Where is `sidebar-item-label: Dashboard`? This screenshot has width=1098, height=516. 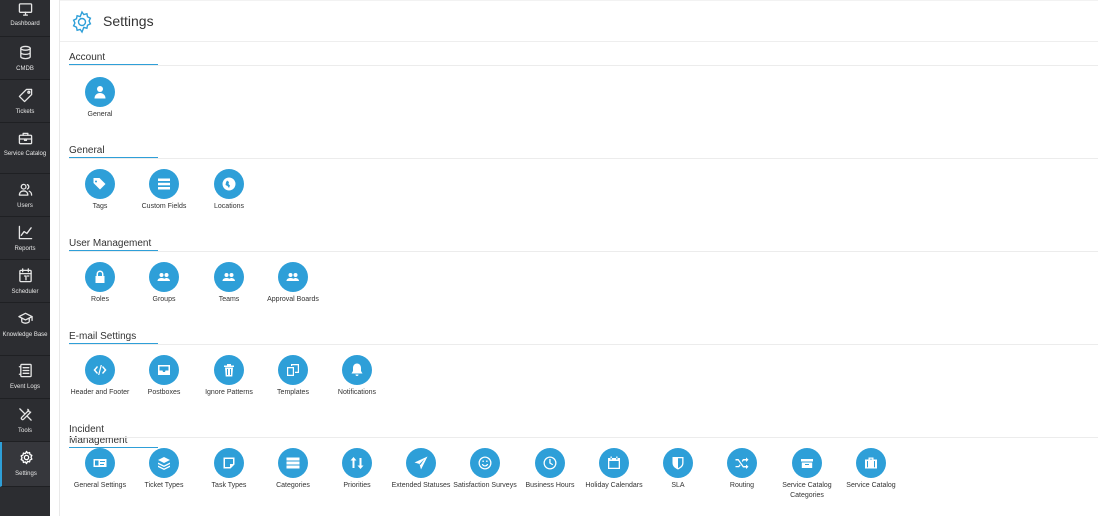 sidebar-item-label: Dashboard is located at coordinates (25, 24).